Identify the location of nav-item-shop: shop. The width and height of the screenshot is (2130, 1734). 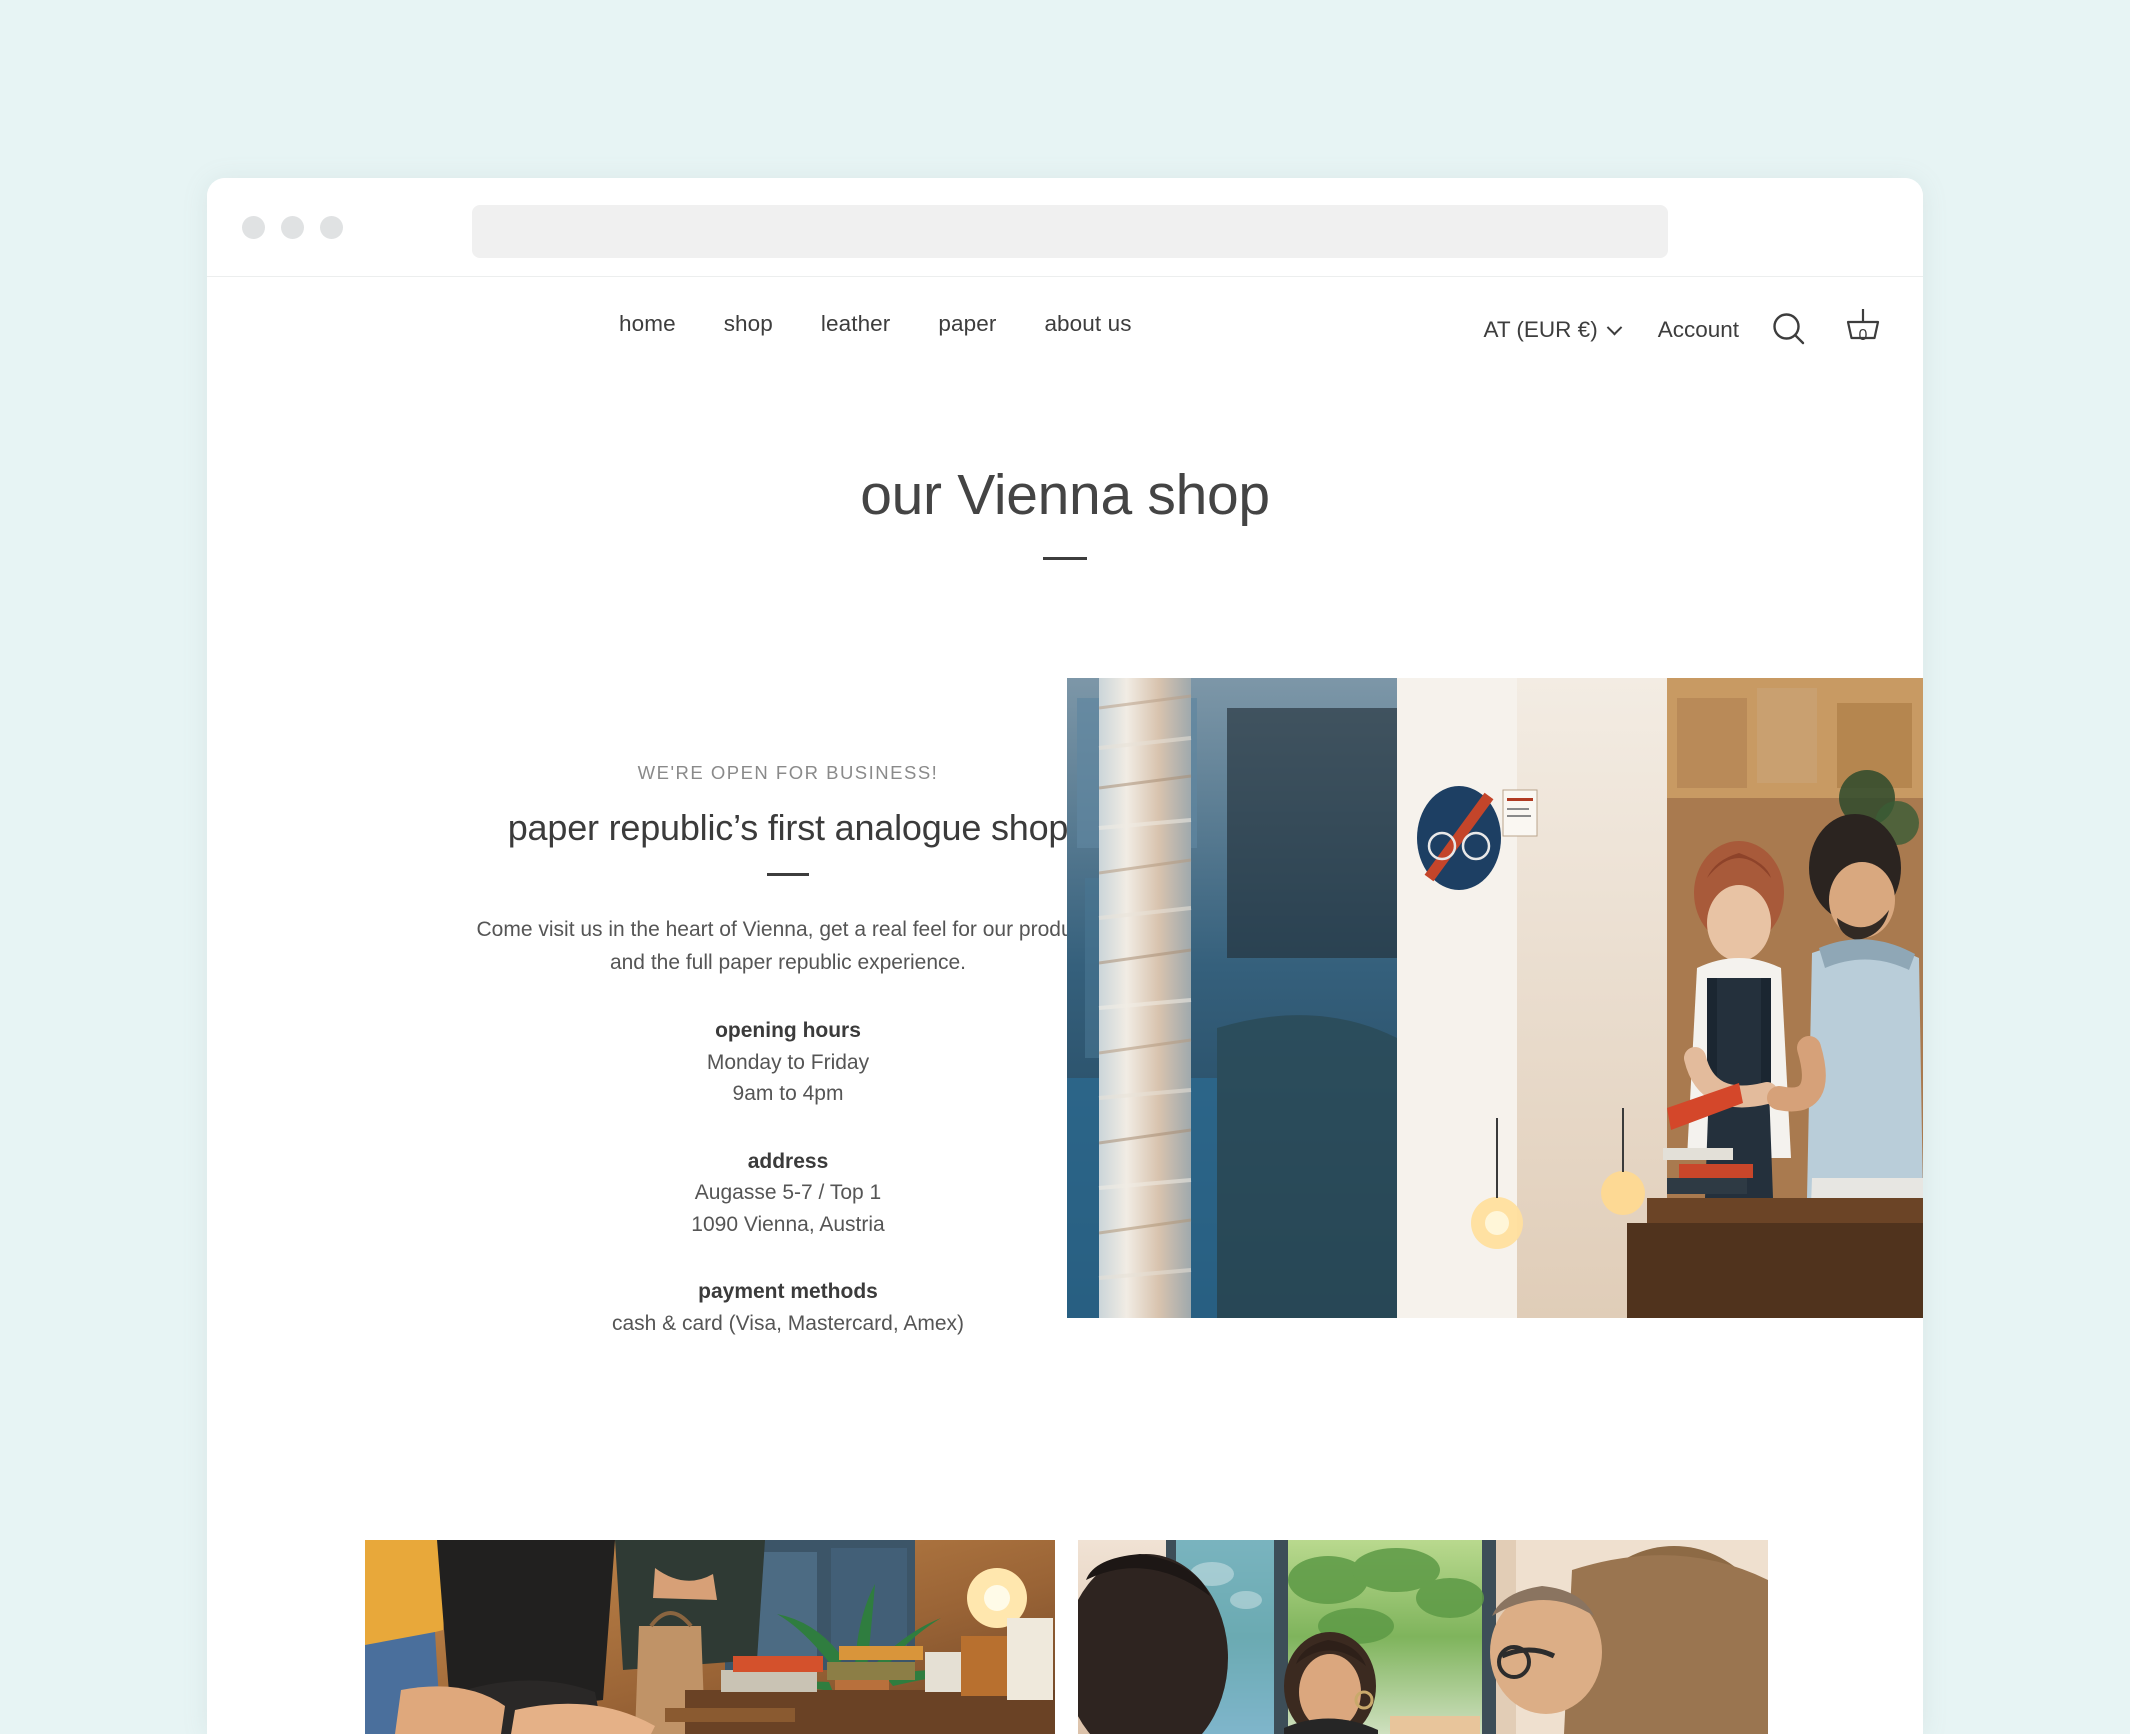
(748, 324).